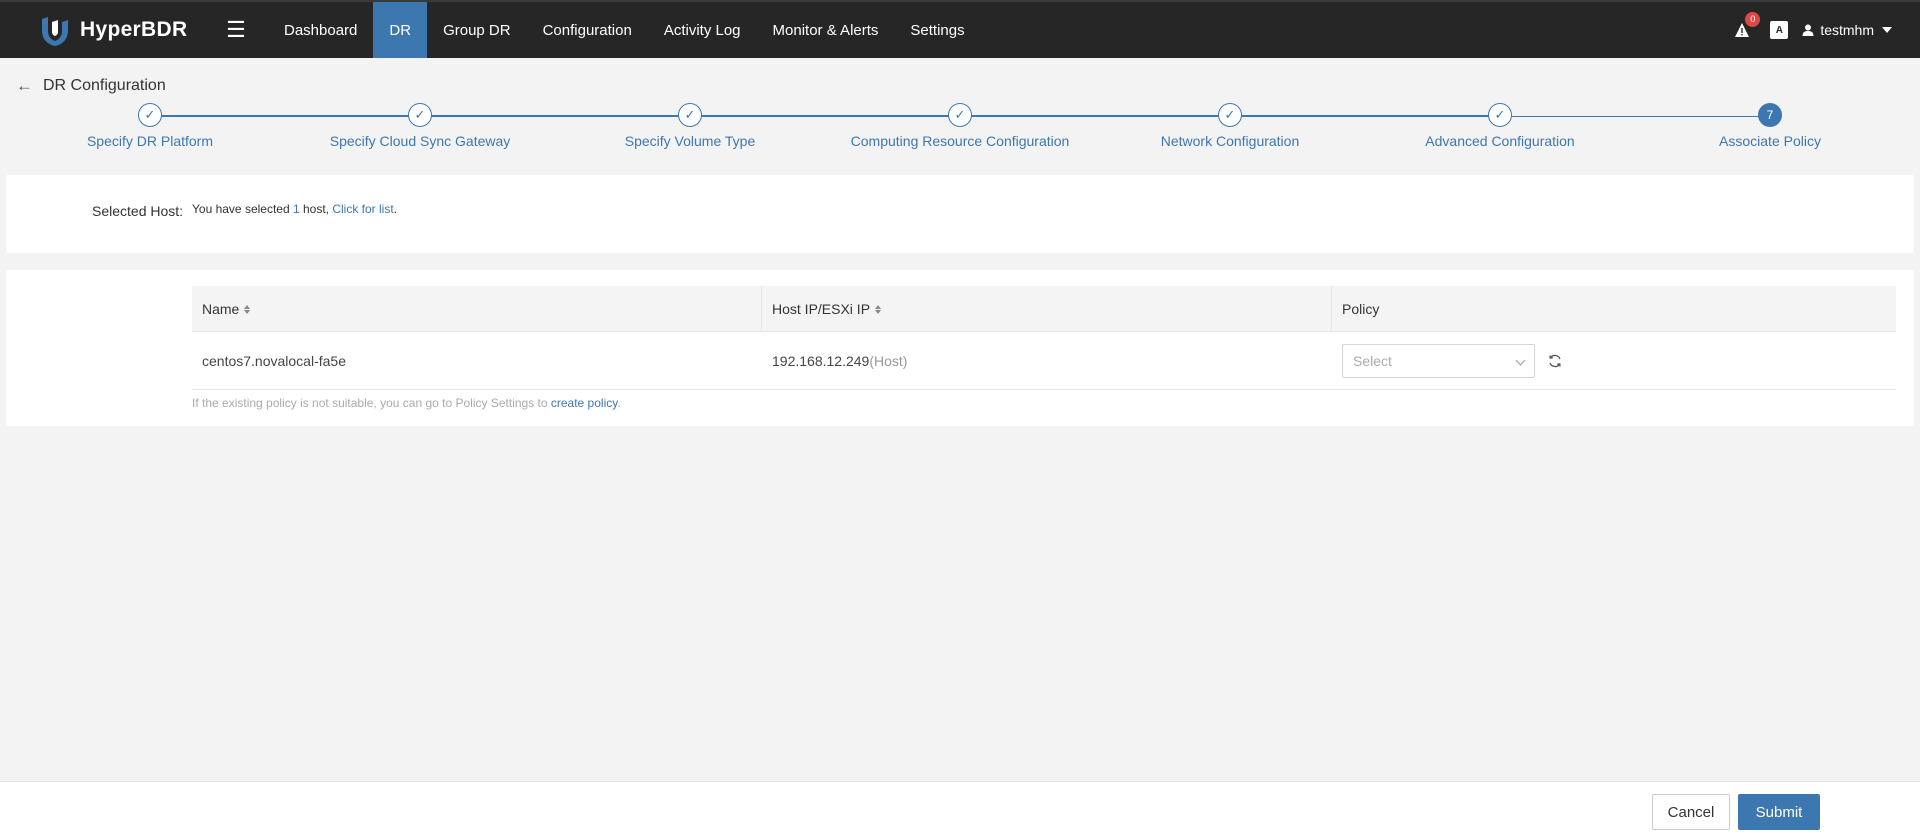 The image size is (1920, 840). Describe the element at coordinates (960, 141) in the screenshot. I see `step-label: Computing Resource Configuration` at that location.